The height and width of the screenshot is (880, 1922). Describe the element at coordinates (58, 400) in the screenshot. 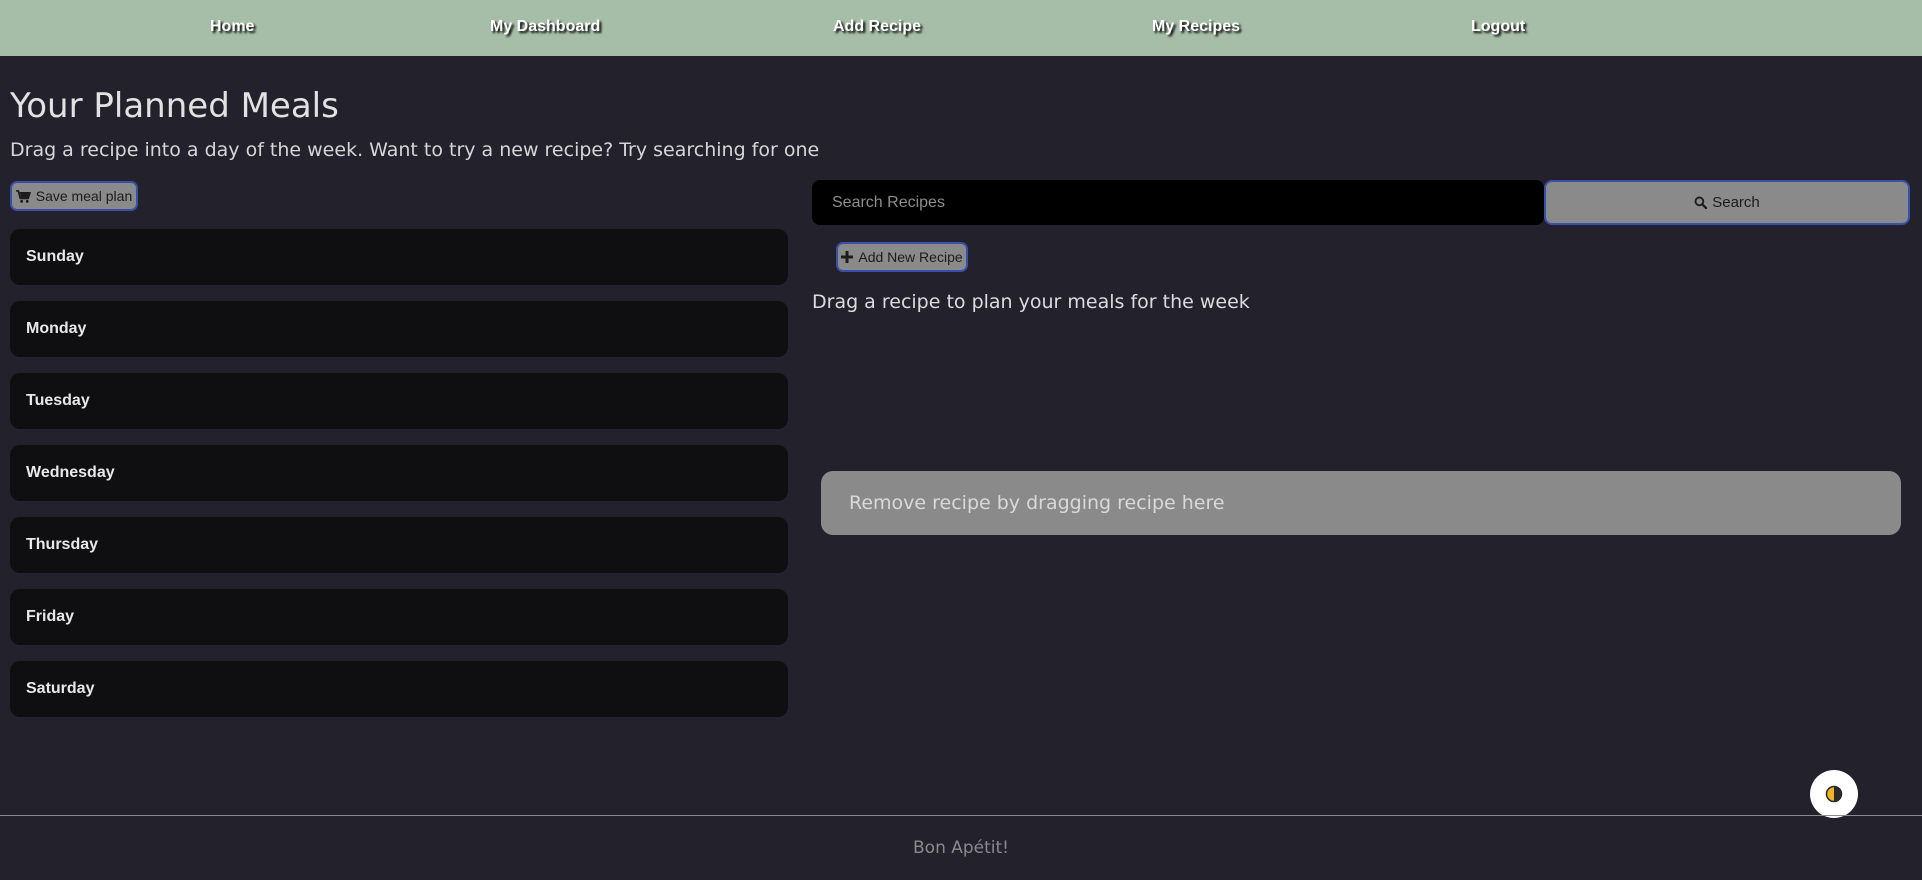

I see `day-label: Tuesday` at that location.